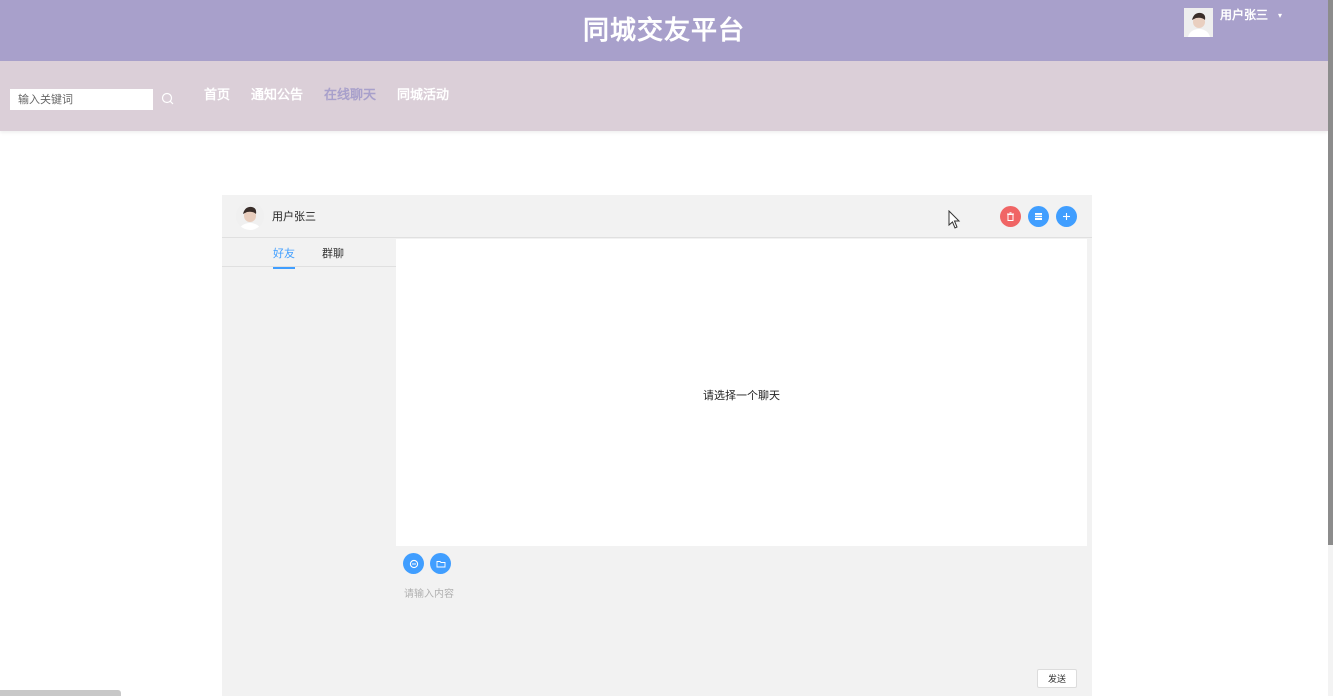 This screenshot has height=696, width=1333. I want to click on user-avatar, so click(1198, 22).